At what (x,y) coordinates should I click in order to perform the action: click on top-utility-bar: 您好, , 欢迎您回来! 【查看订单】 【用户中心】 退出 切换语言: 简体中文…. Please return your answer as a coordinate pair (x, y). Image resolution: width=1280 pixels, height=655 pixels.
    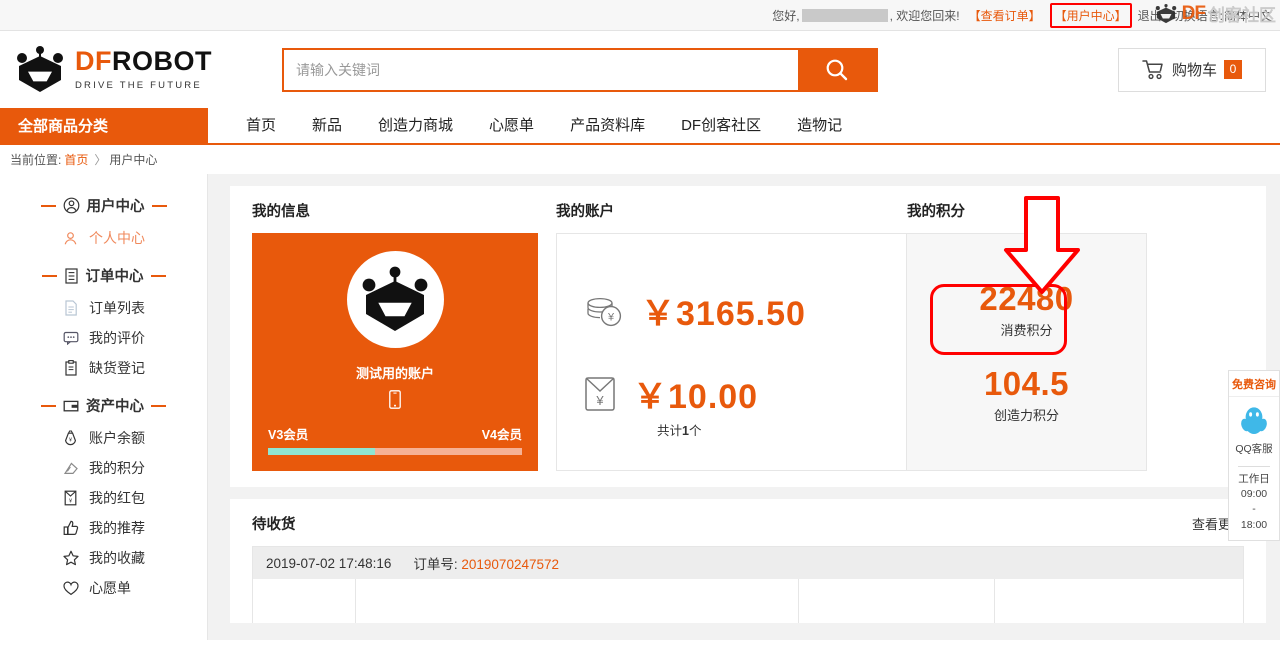
    Looking at the image, I should click on (640, 15).